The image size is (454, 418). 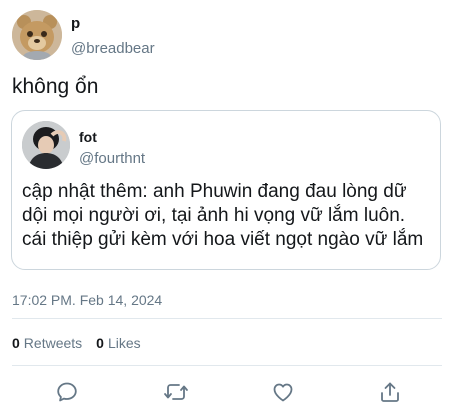 I want to click on person-avatar-icon, so click(x=46, y=145).